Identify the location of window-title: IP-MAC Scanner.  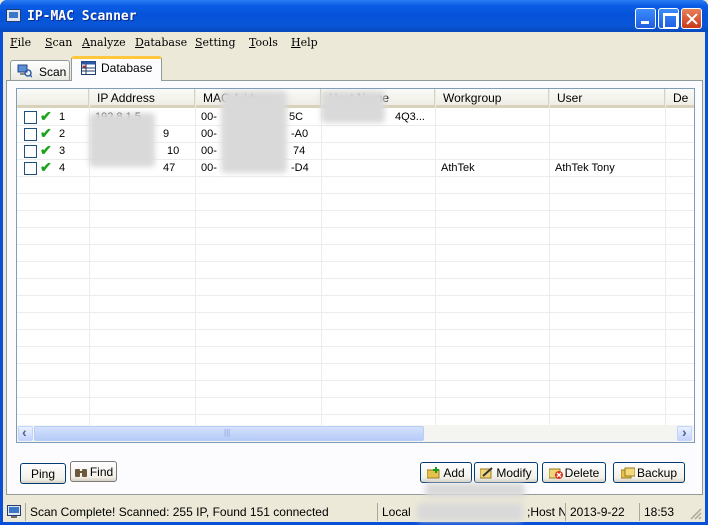
(82, 16).